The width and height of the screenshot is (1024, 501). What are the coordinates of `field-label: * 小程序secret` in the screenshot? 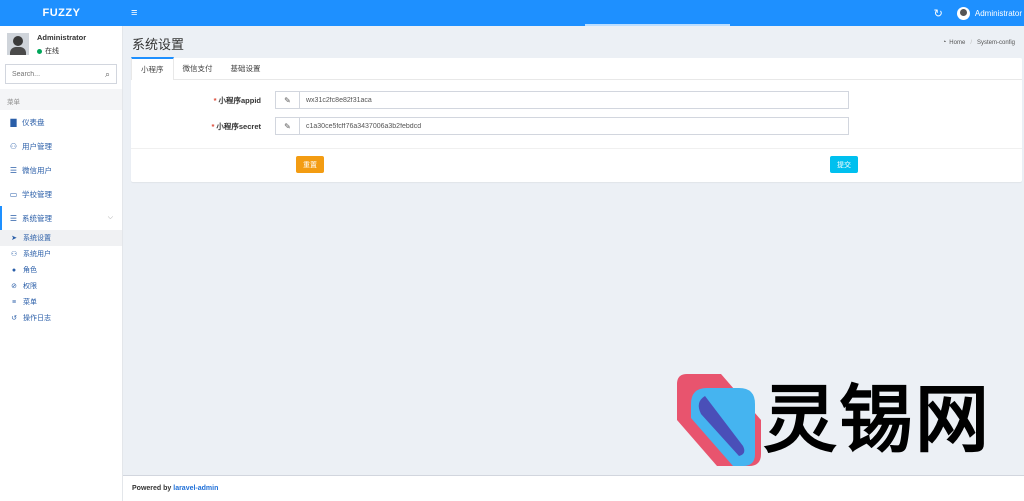 It's located at (236, 126).